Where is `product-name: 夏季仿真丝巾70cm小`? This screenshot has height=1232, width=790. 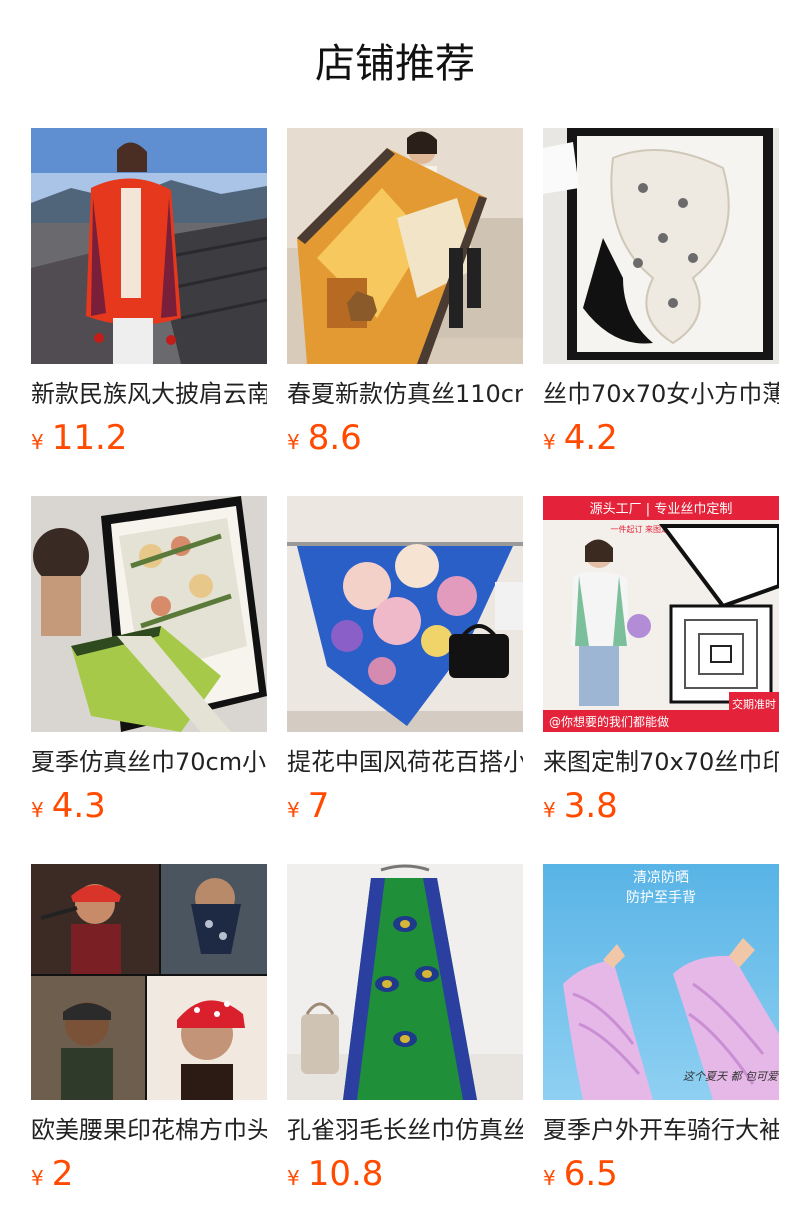
product-name: 夏季仿真丝巾70cm小 is located at coordinates (149, 762).